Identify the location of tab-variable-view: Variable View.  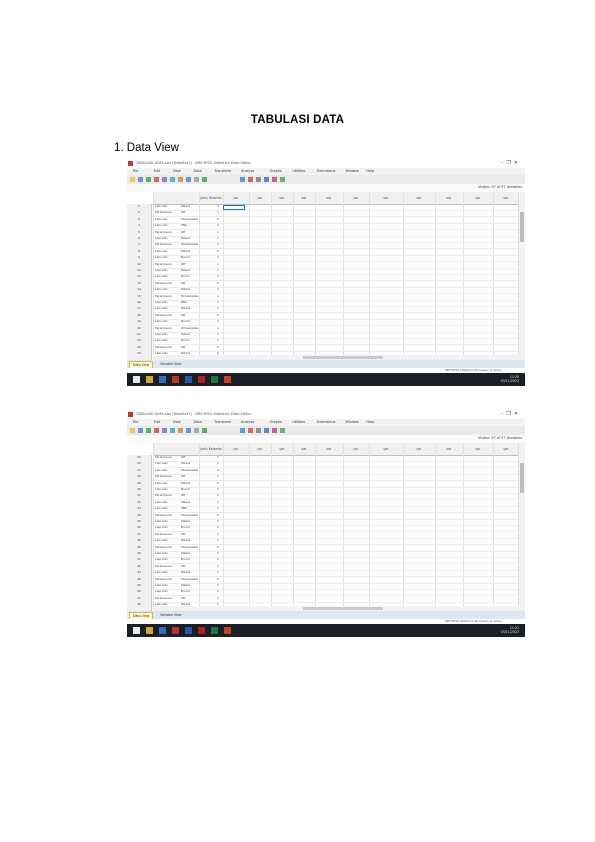
(170, 615).